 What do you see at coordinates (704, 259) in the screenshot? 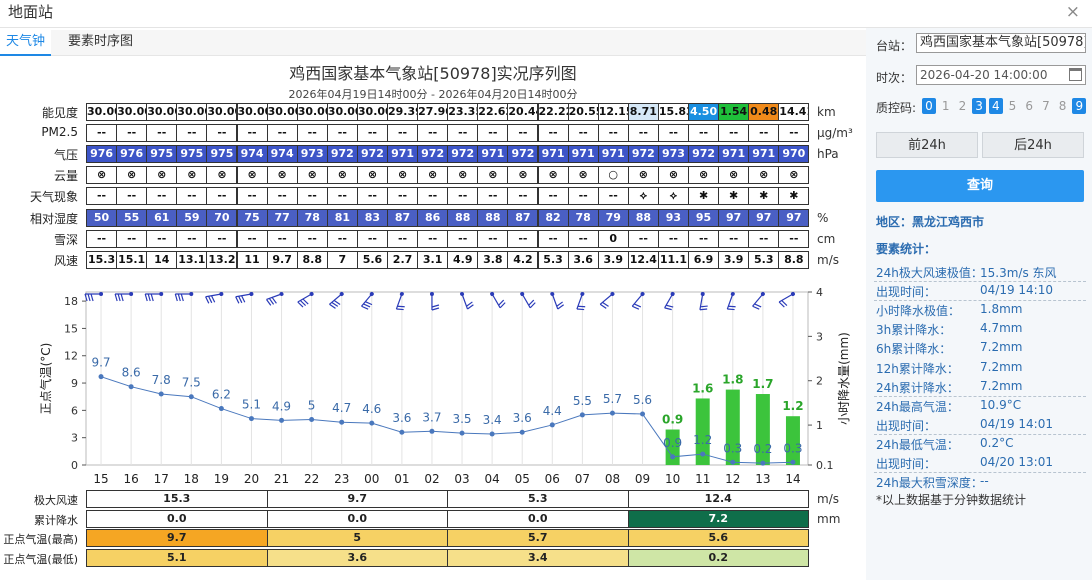
I see `cell-20: 6.9` at bounding box center [704, 259].